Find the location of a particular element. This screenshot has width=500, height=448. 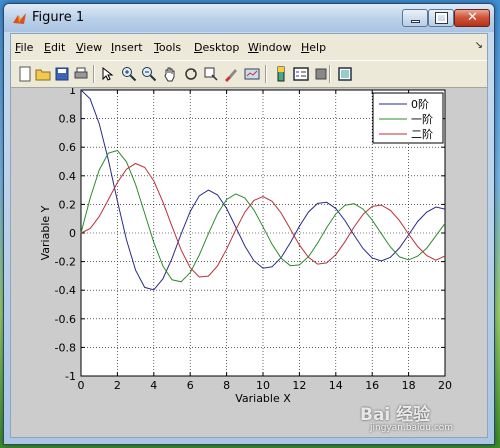

menu-insert: Insert is located at coordinates (127, 47).